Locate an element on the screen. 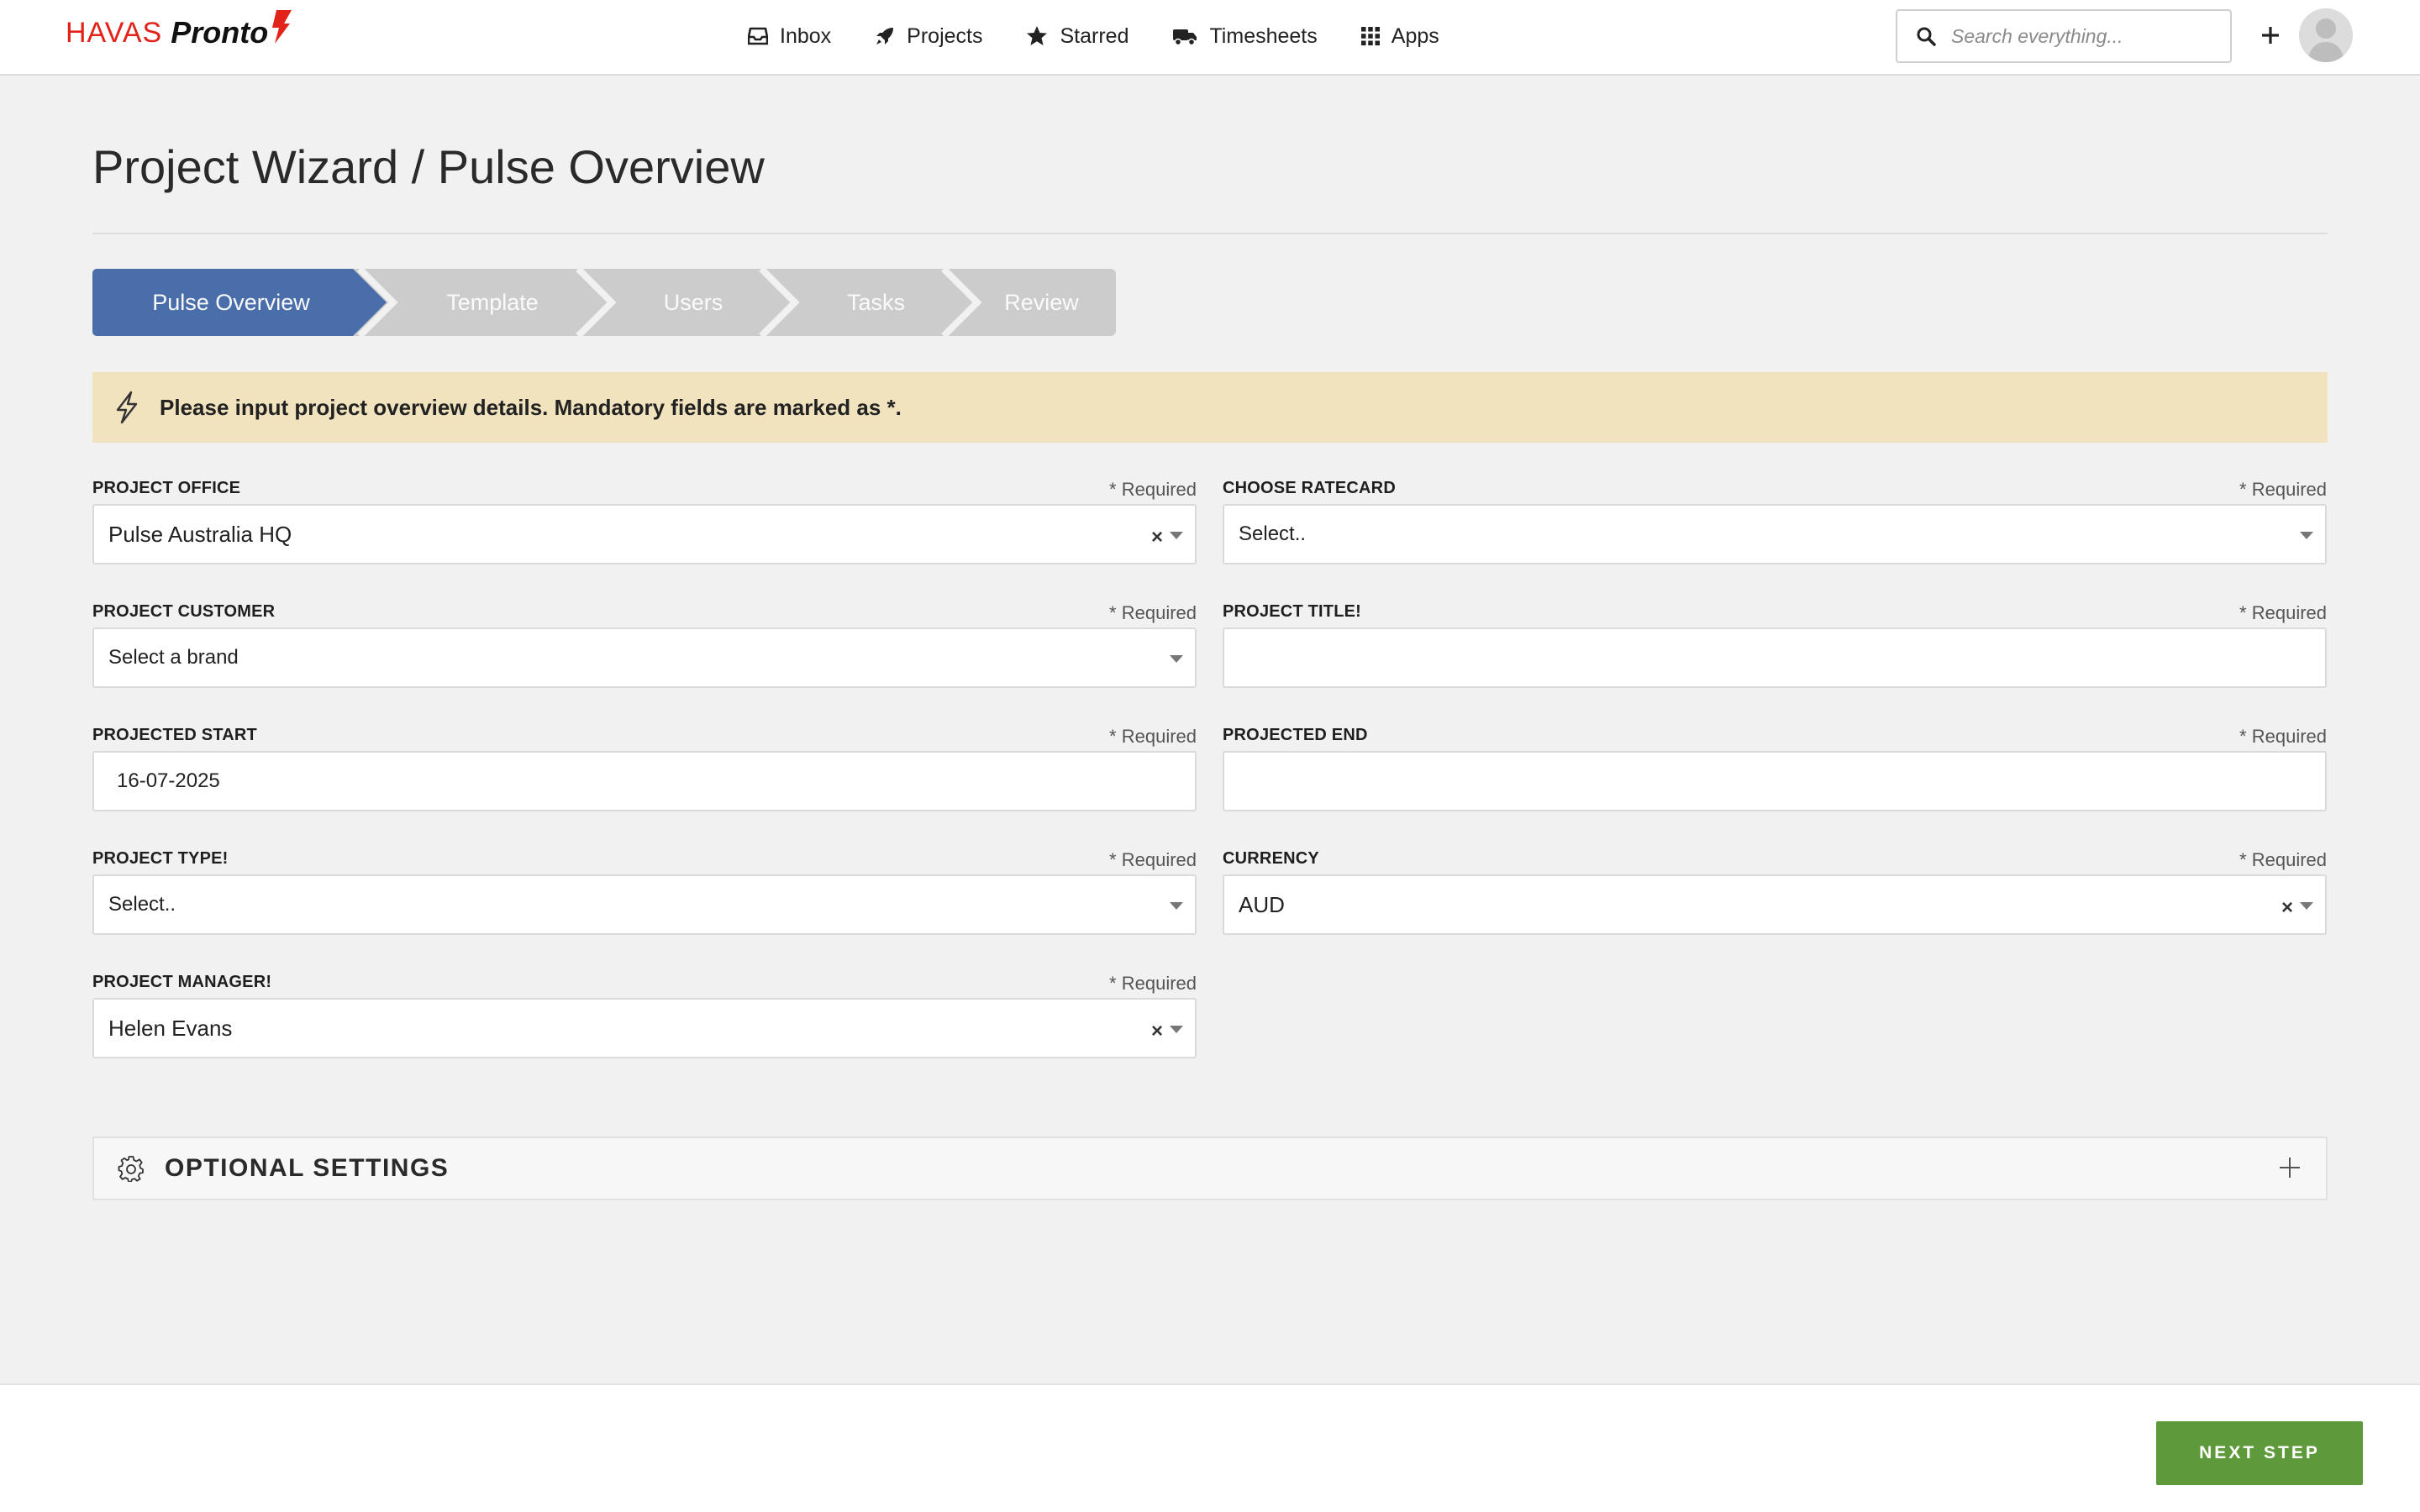  step-users: Users is located at coordinates (693, 302).